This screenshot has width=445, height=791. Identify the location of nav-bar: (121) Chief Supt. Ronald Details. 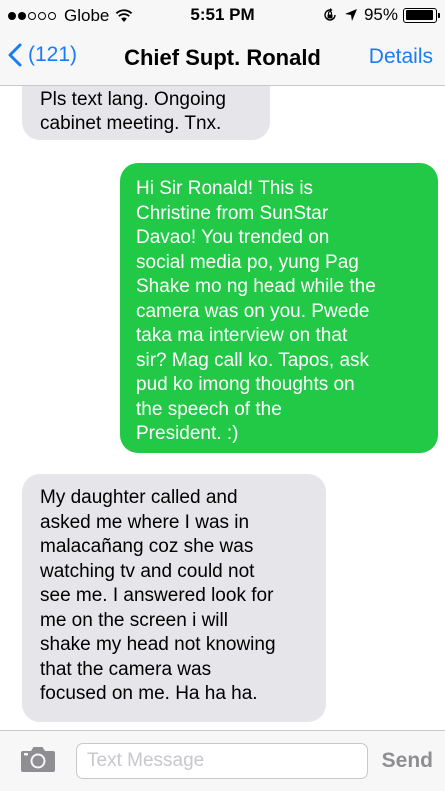
(222, 59).